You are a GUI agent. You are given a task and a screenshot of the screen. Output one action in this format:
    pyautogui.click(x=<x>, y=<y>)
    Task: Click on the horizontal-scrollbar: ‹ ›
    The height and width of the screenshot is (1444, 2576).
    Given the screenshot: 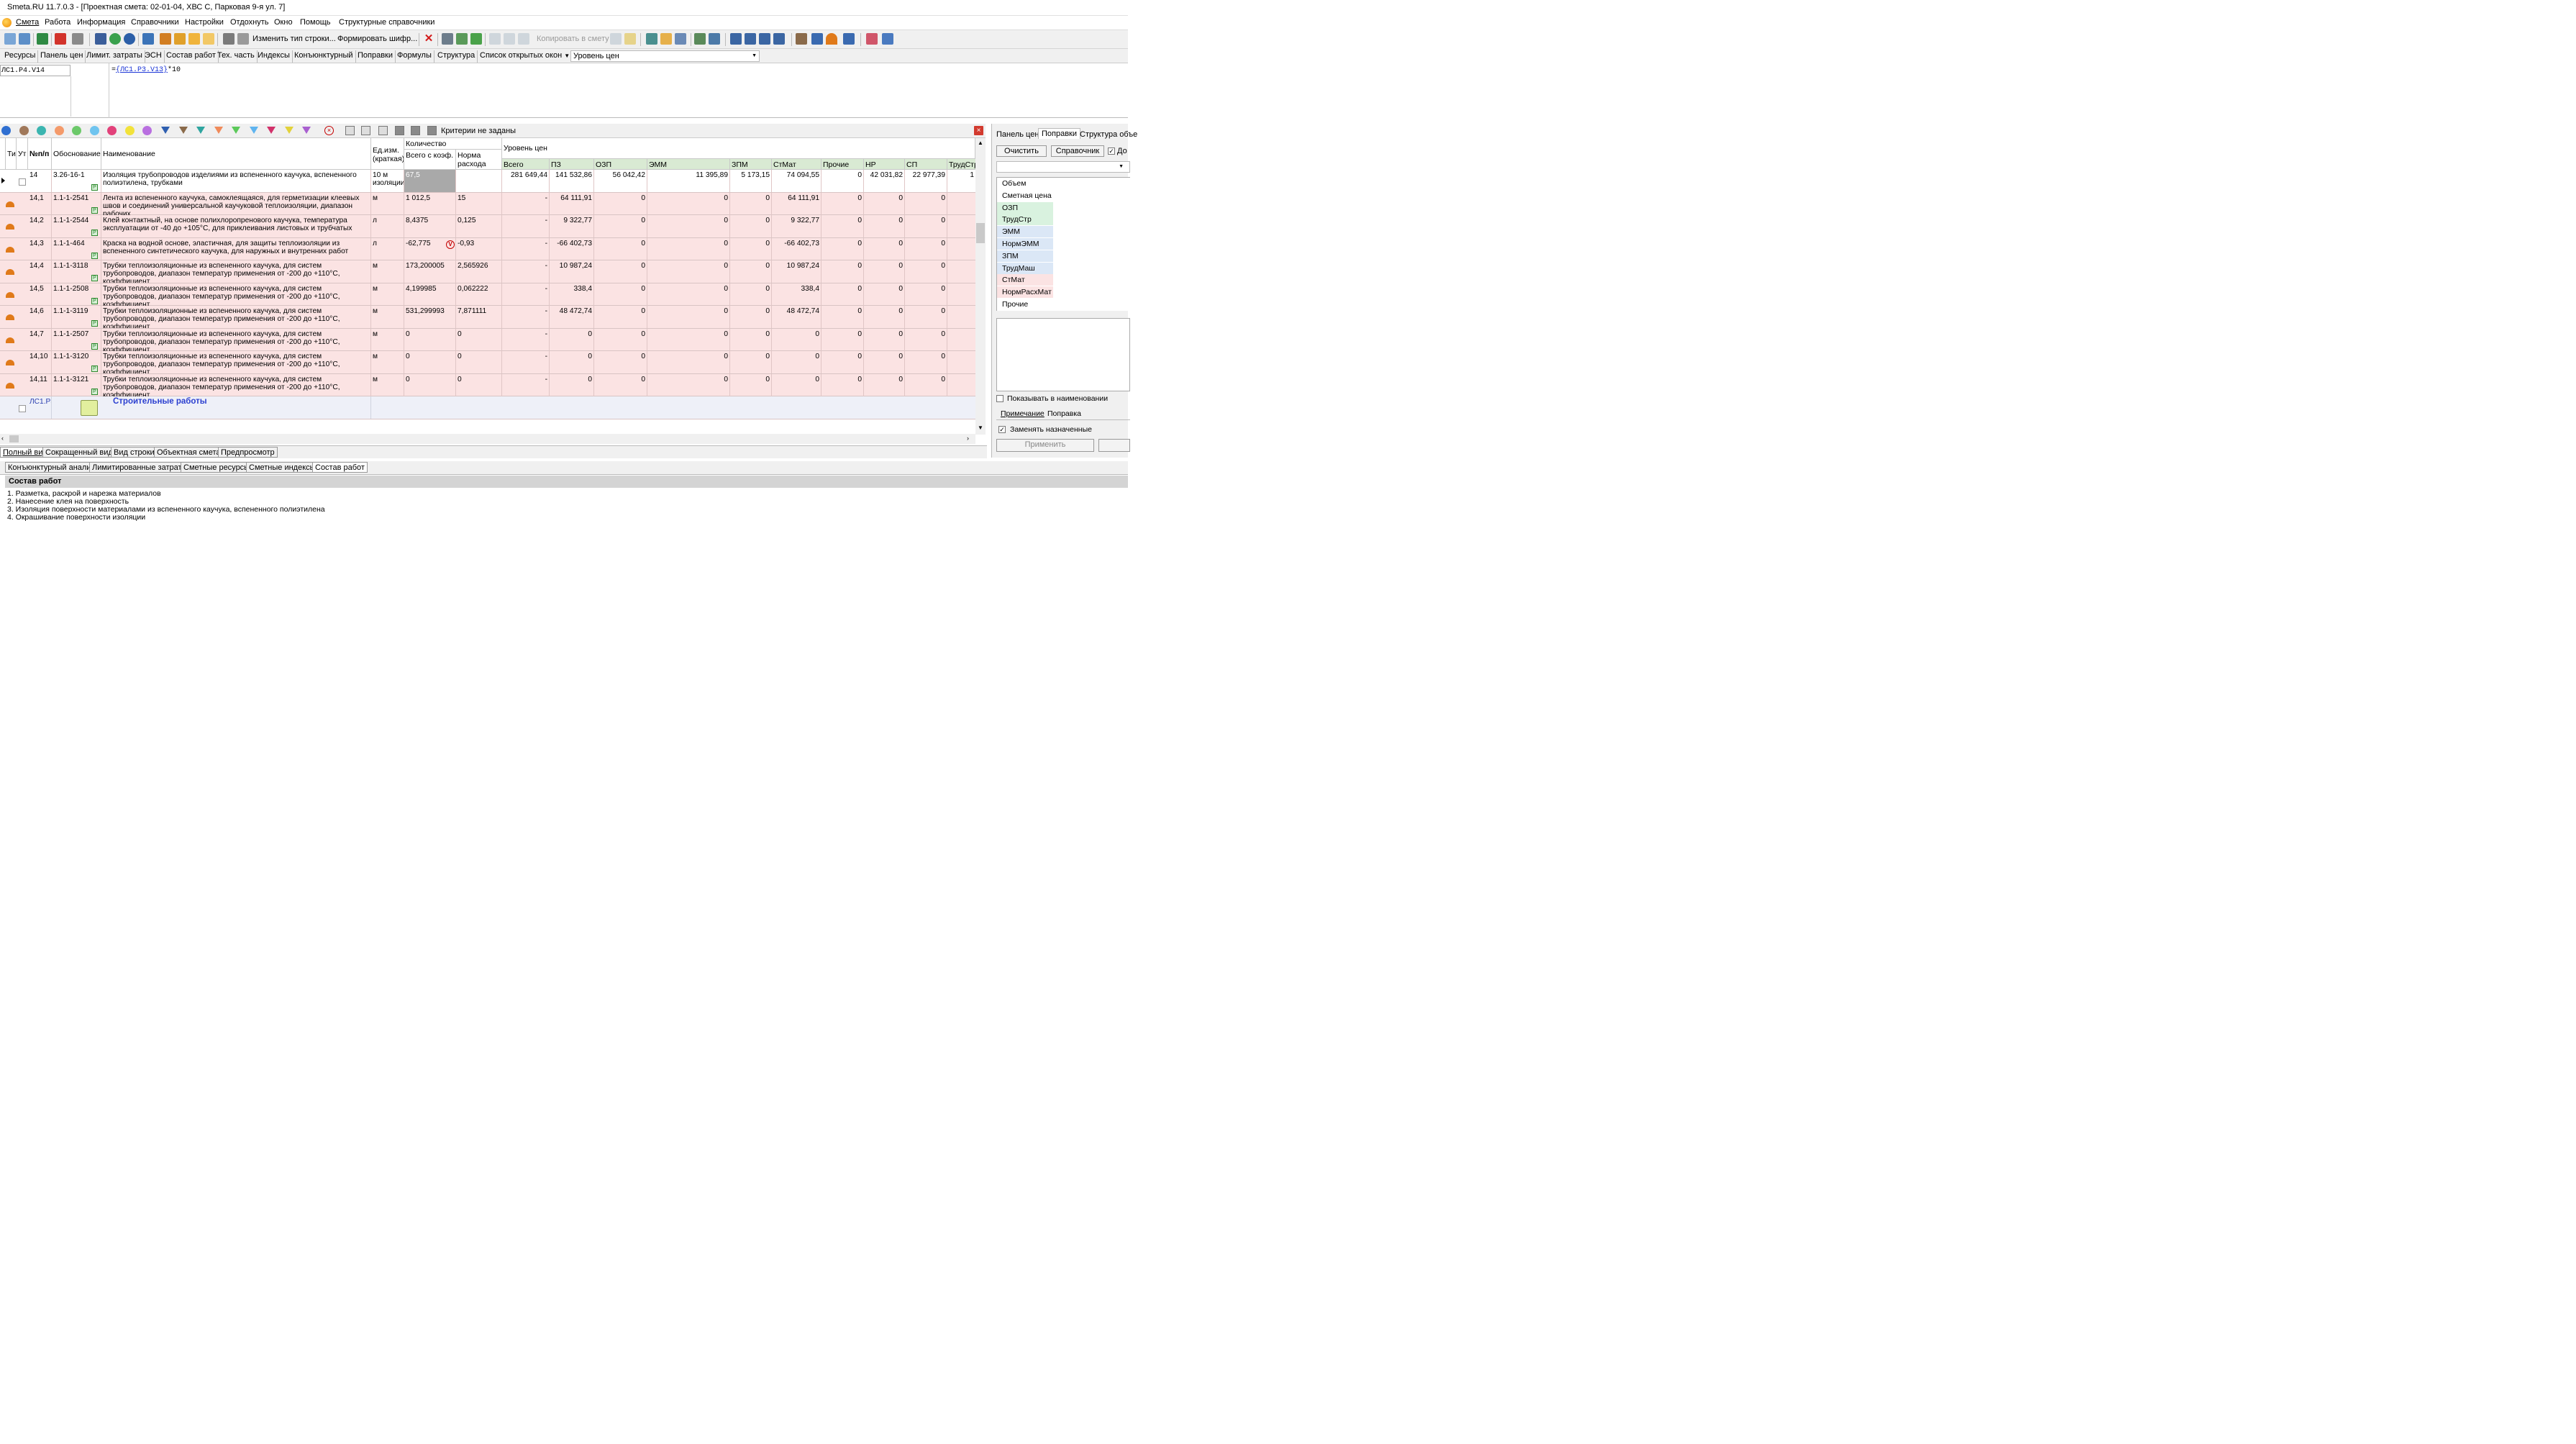 What is the action you would take?
    pyautogui.click(x=487, y=439)
    